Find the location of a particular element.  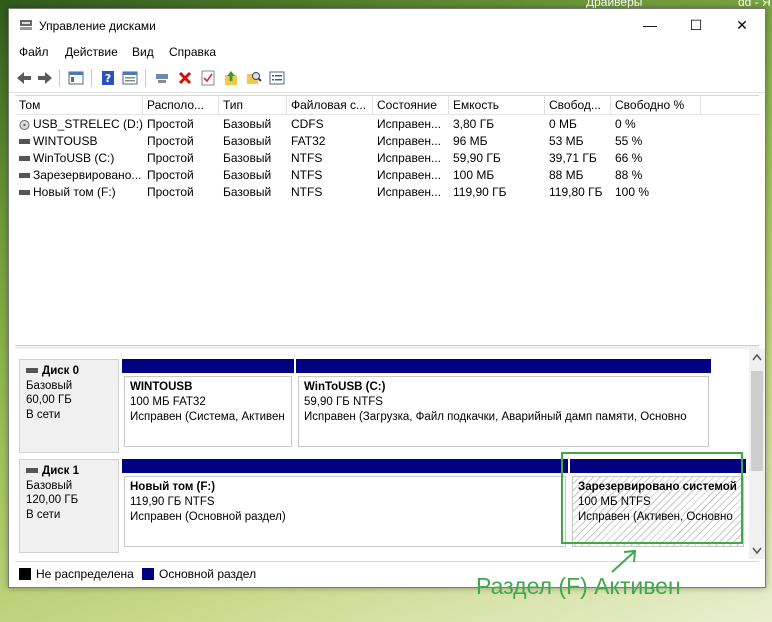

free-percent-cell: 0 % is located at coordinates (625, 124).